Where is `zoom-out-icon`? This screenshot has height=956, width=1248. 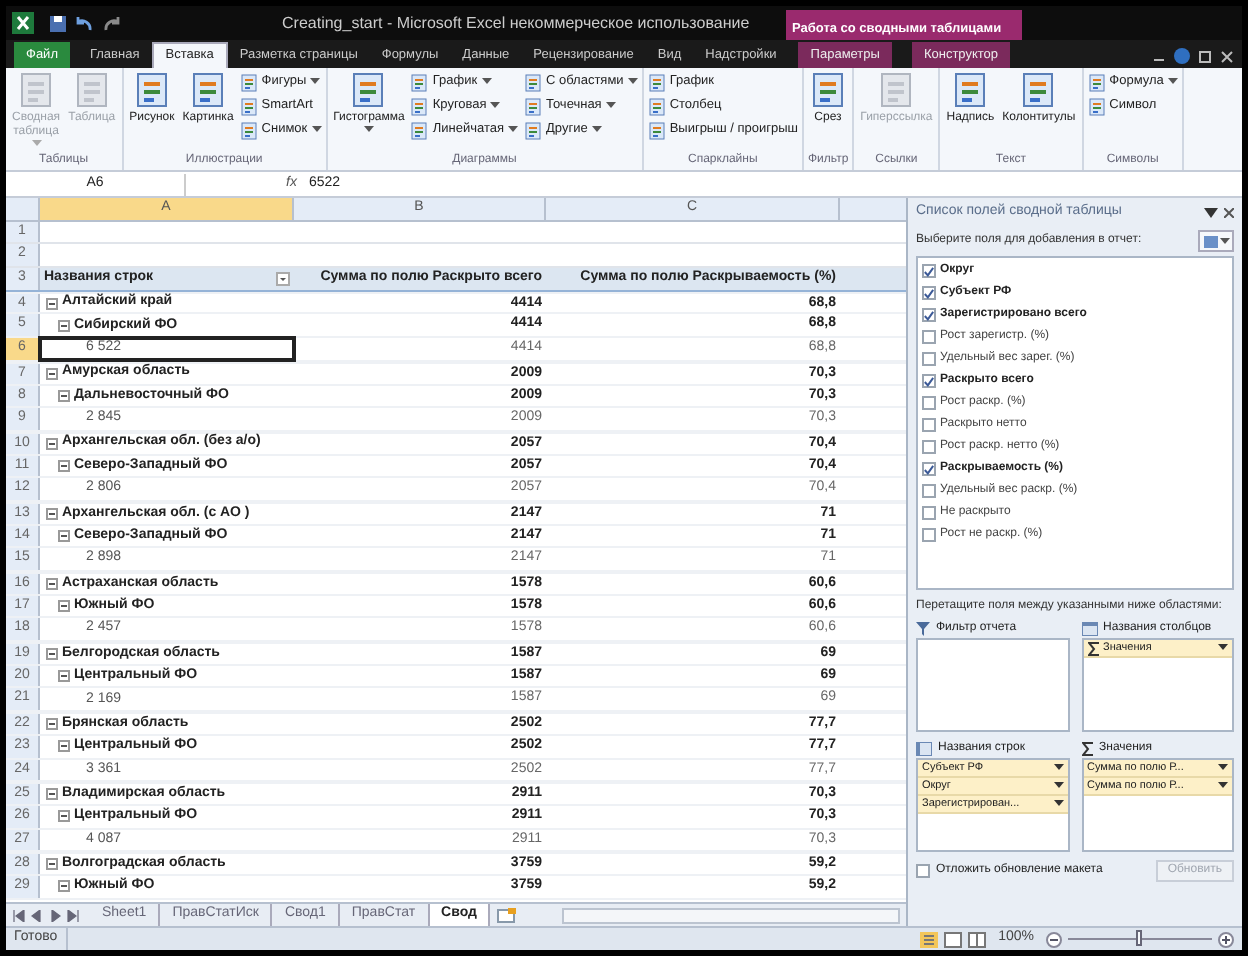 zoom-out-icon is located at coordinates (1054, 939).